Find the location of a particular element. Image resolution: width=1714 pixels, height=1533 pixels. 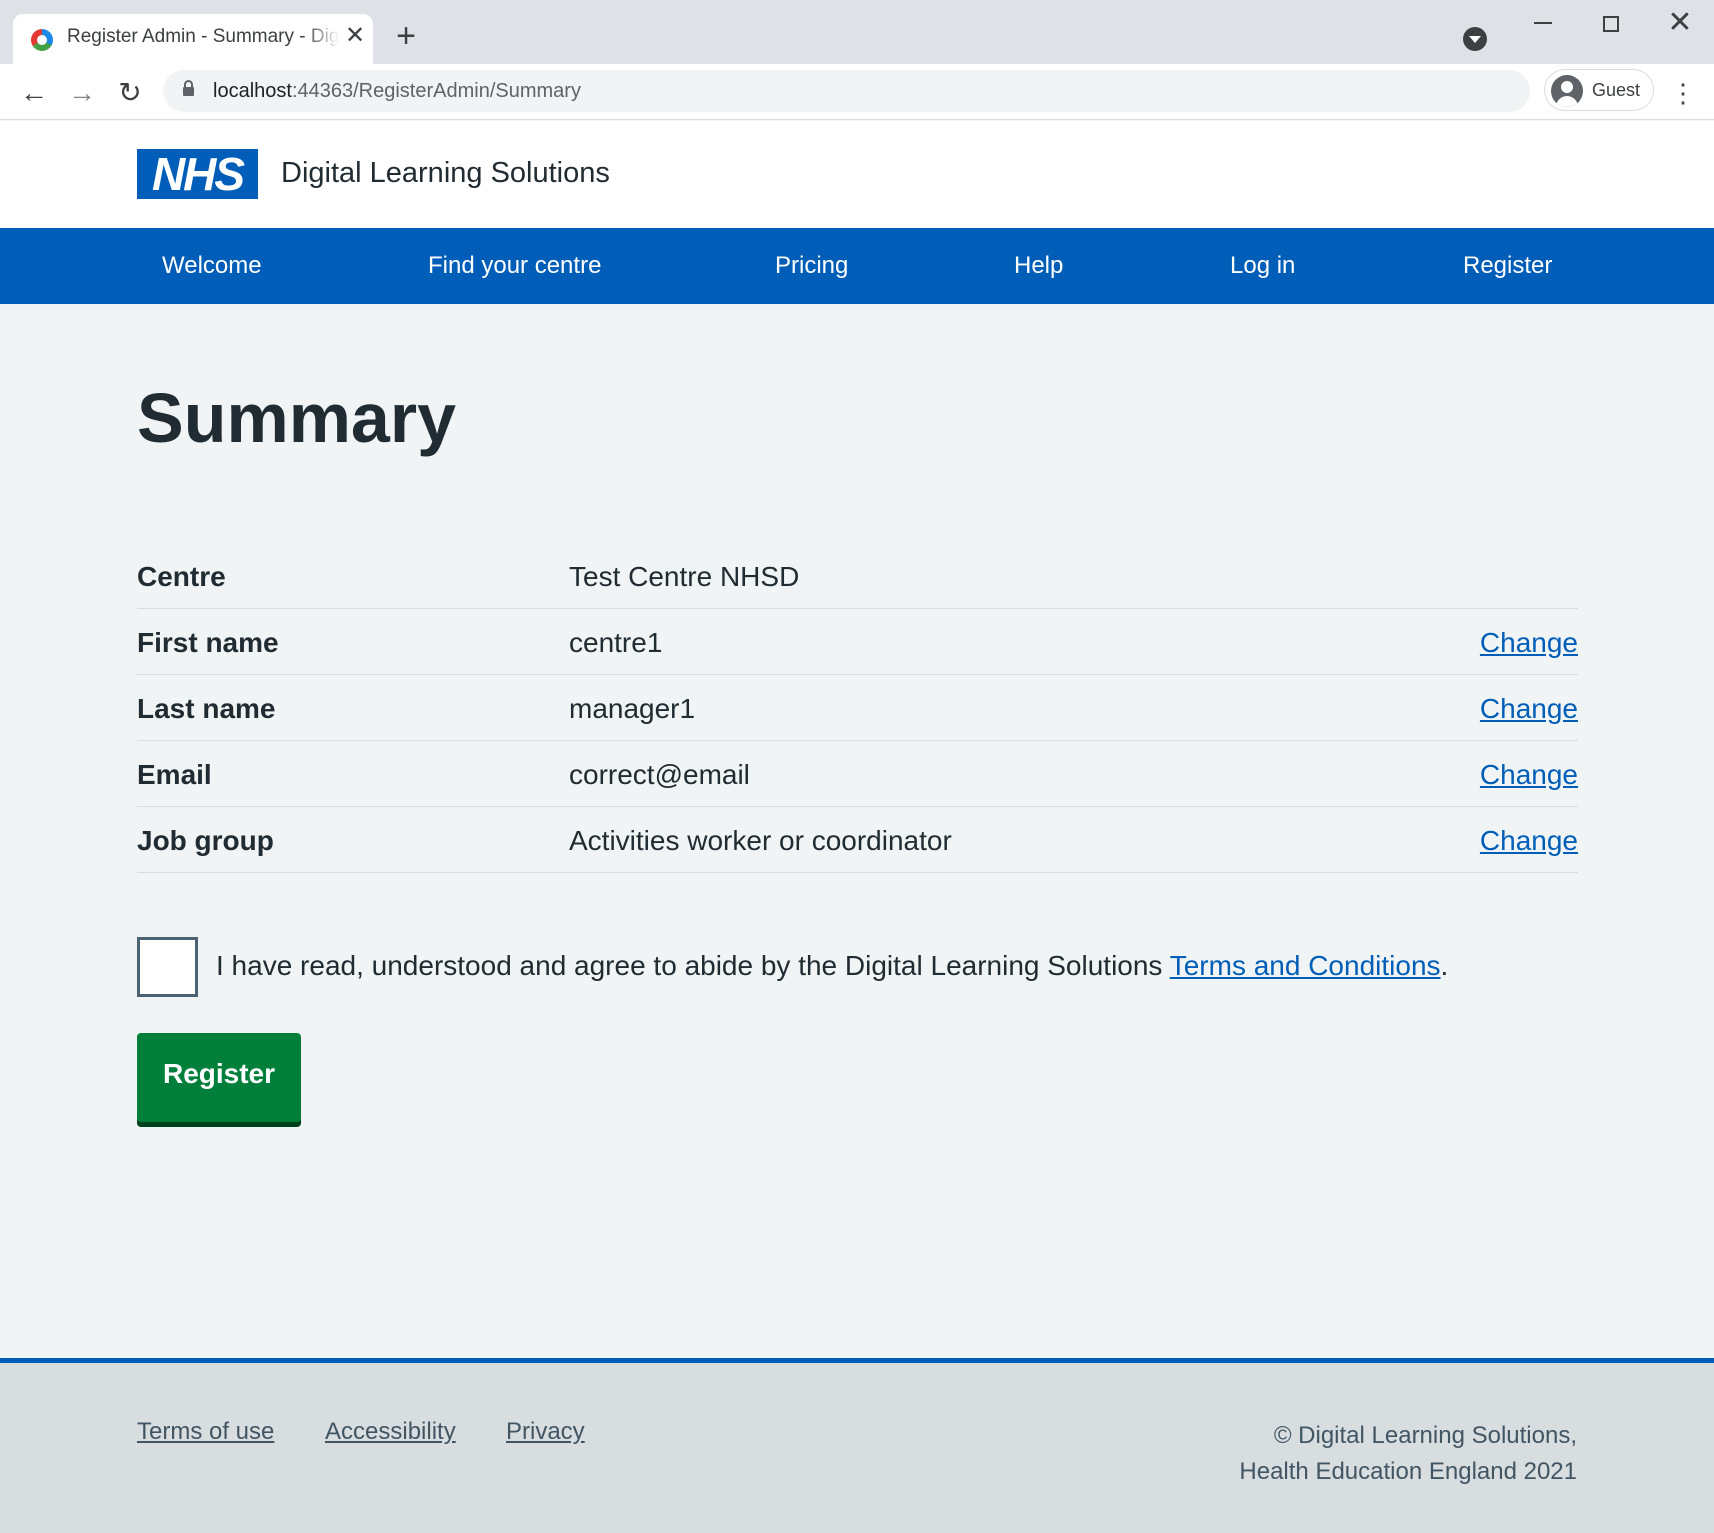

row-key: First name is located at coordinates (208, 642).